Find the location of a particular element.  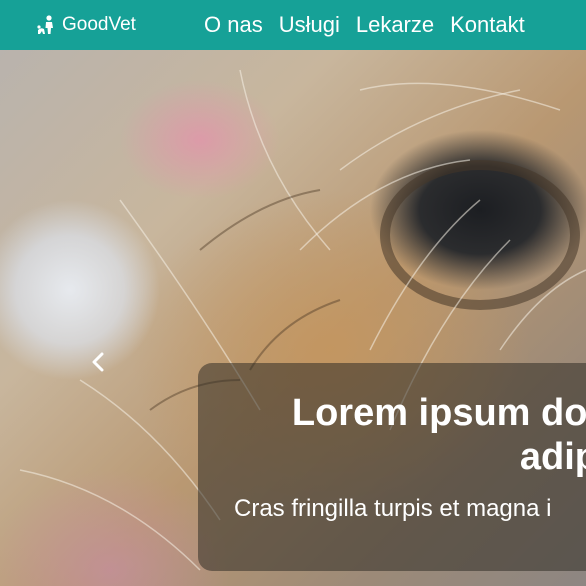

brand-link: GoodVet is located at coordinates (86, 25).